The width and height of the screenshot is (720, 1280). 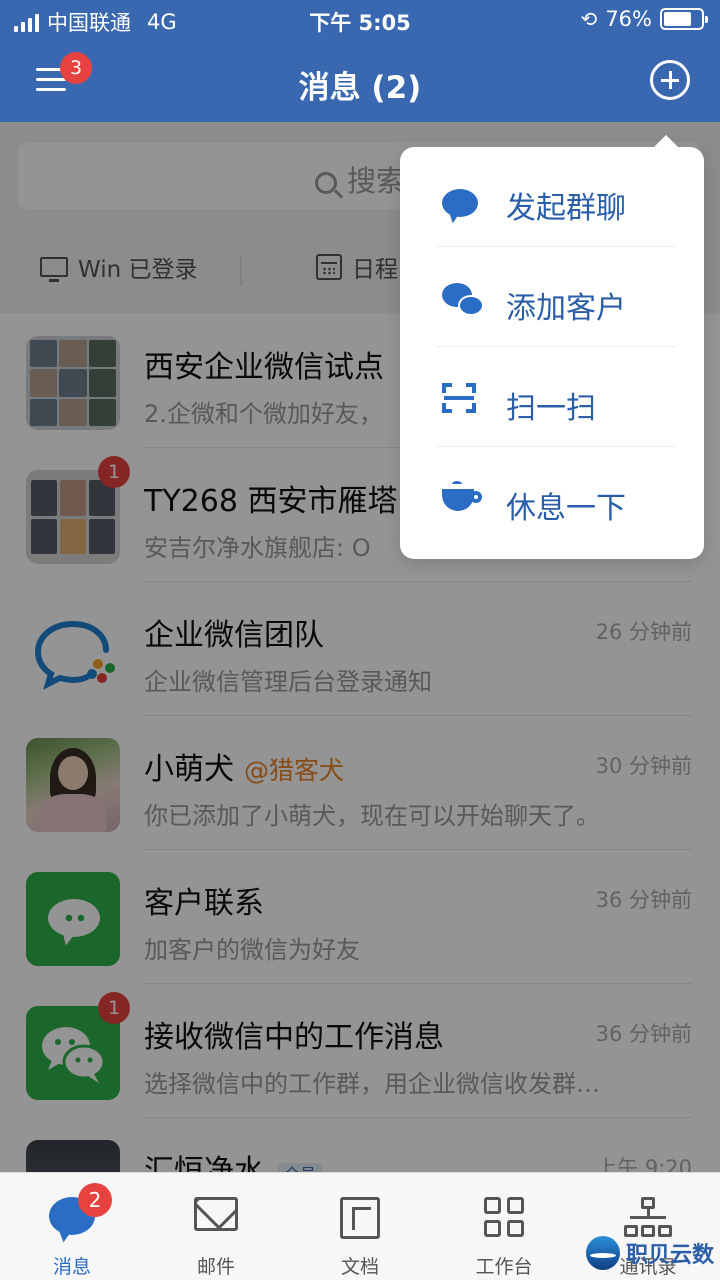 What do you see at coordinates (360, 20) in the screenshot?
I see `status-bar: 中国联通 4G 下午 5:05 ⟲ 76%` at bounding box center [360, 20].